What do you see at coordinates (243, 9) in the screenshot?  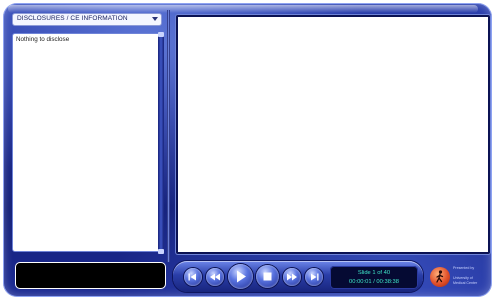 I see `frame-gloss` at bounding box center [243, 9].